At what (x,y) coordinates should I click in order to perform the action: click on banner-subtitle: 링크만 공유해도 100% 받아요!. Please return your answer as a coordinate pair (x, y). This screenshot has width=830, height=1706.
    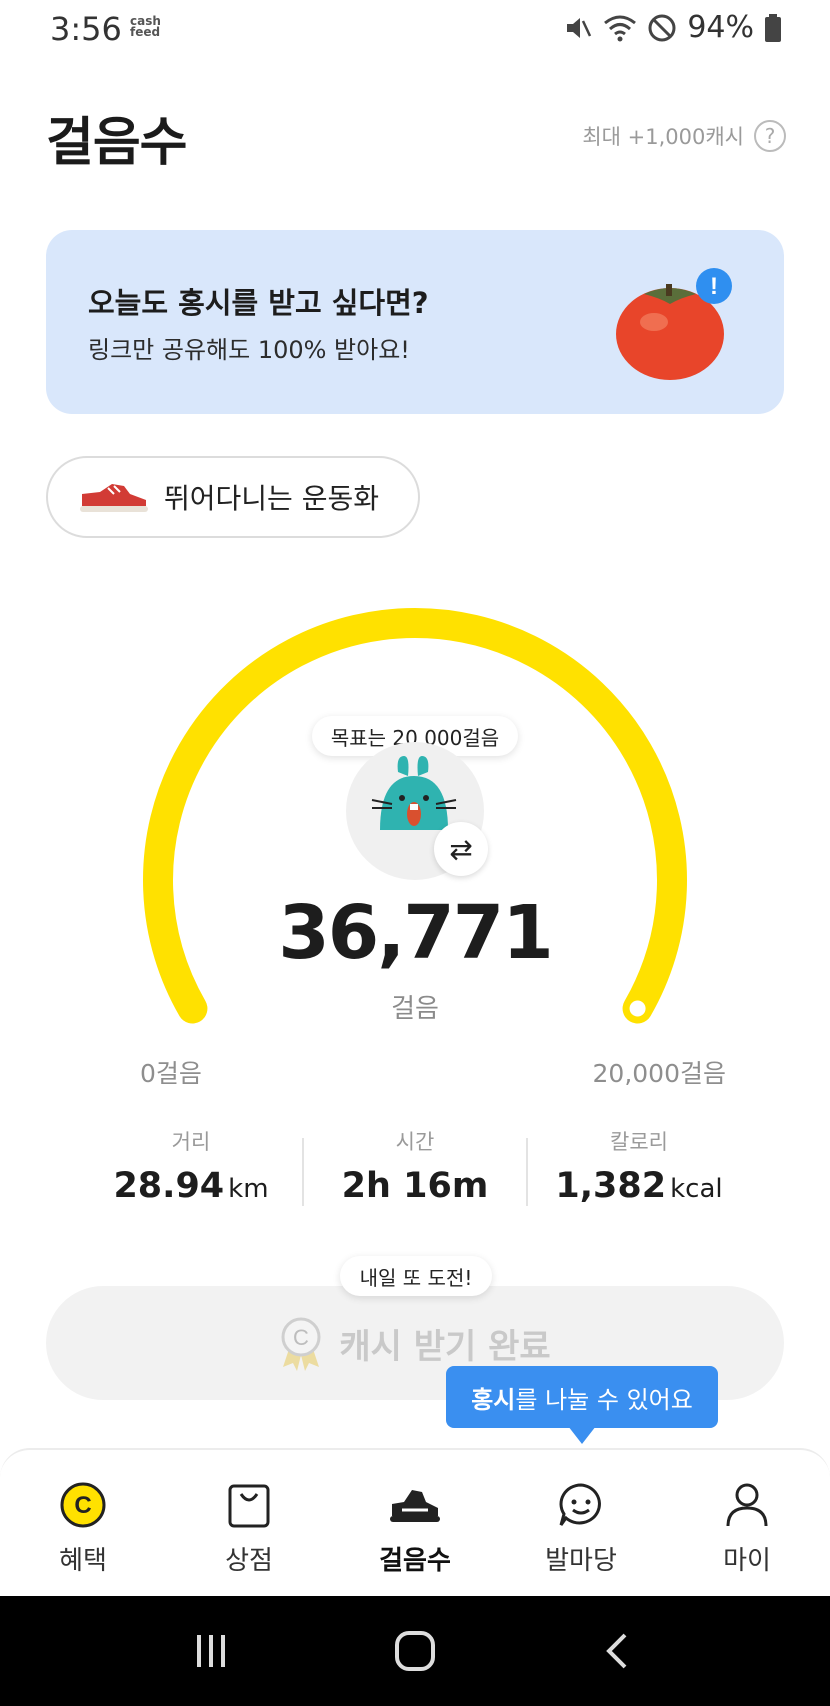
    Looking at the image, I should click on (249, 350).